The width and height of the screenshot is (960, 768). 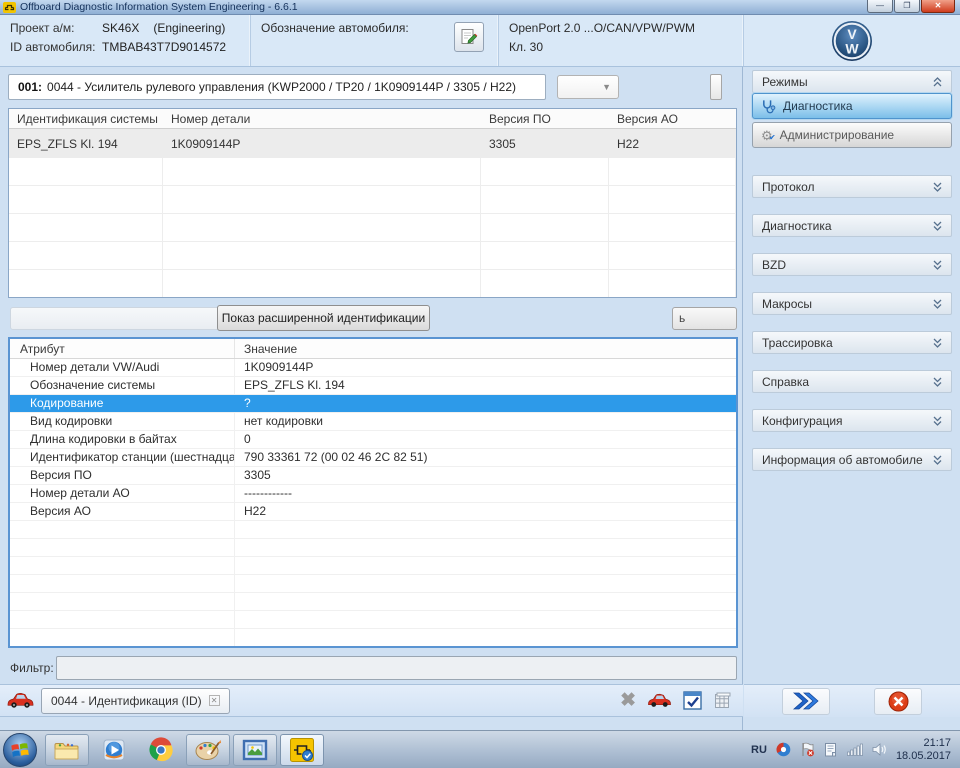 What do you see at coordinates (271, 349) in the screenshot?
I see `column-header: Значение` at bounding box center [271, 349].